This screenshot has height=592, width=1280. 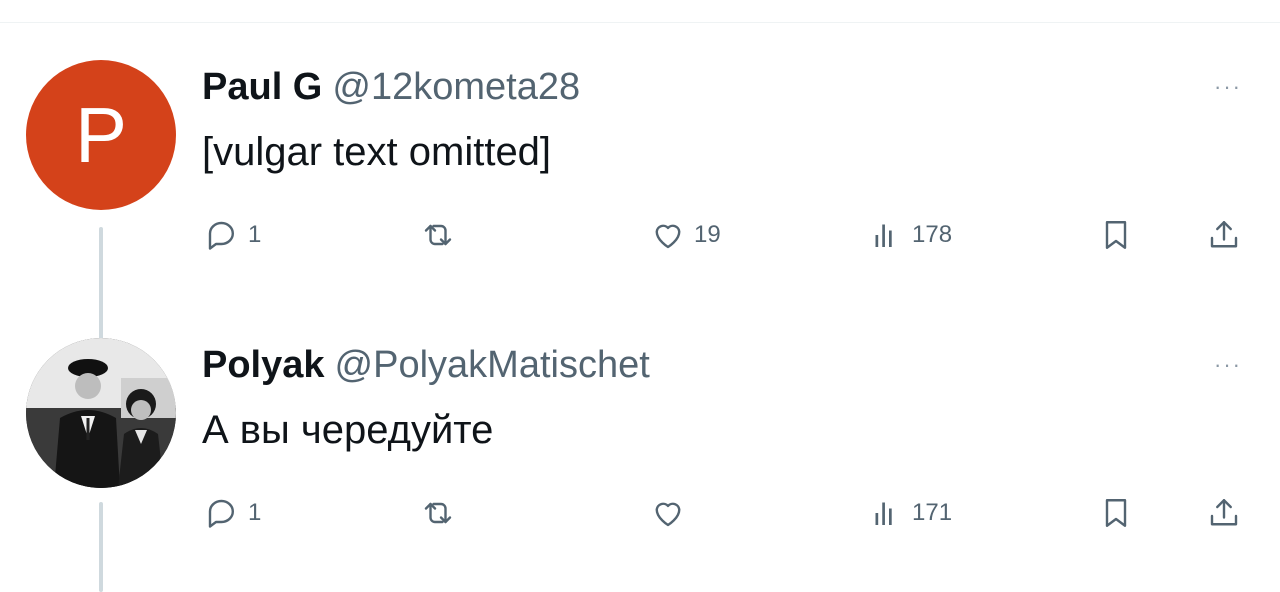 I want to click on top-divider, so click(x=640, y=11).